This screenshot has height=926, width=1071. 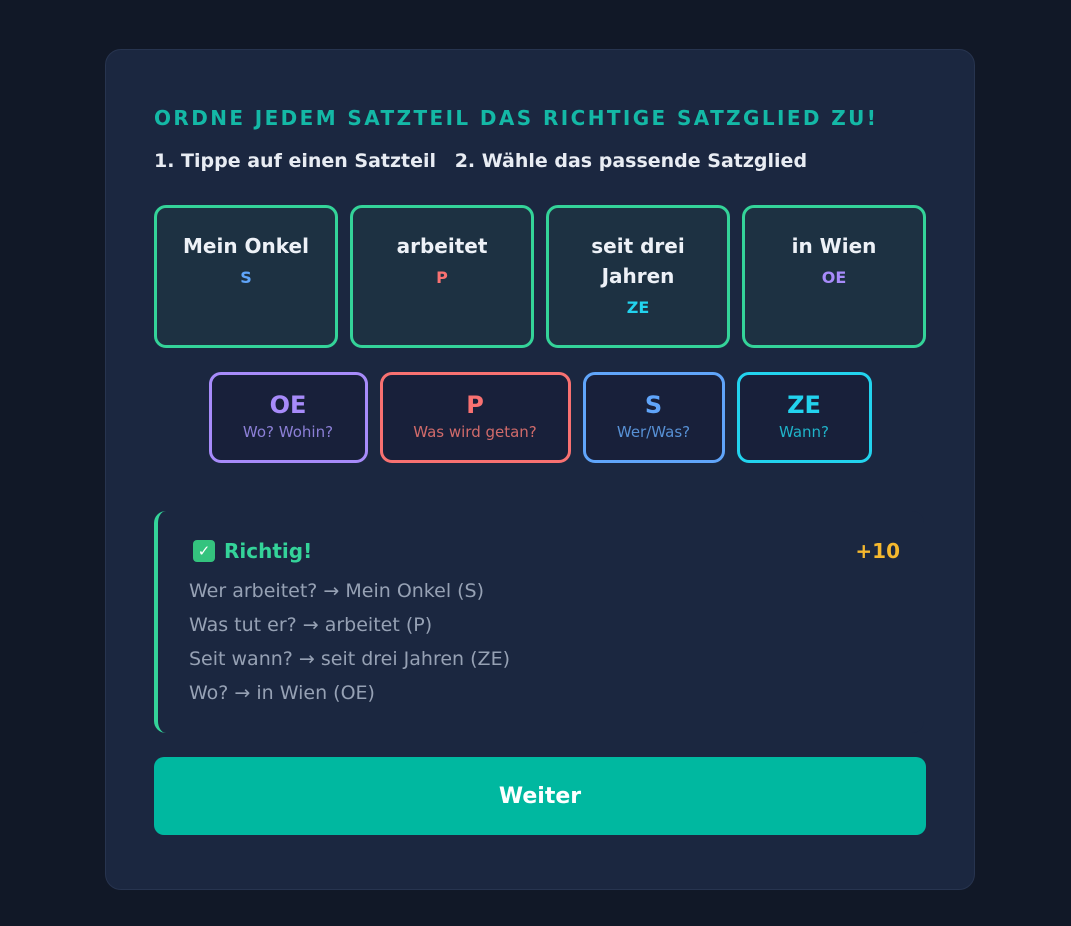 What do you see at coordinates (337, 591) in the screenshot?
I see `explanation-line: Wer arbeitet? → Mein Onkel (S)` at bounding box center [337, 591].